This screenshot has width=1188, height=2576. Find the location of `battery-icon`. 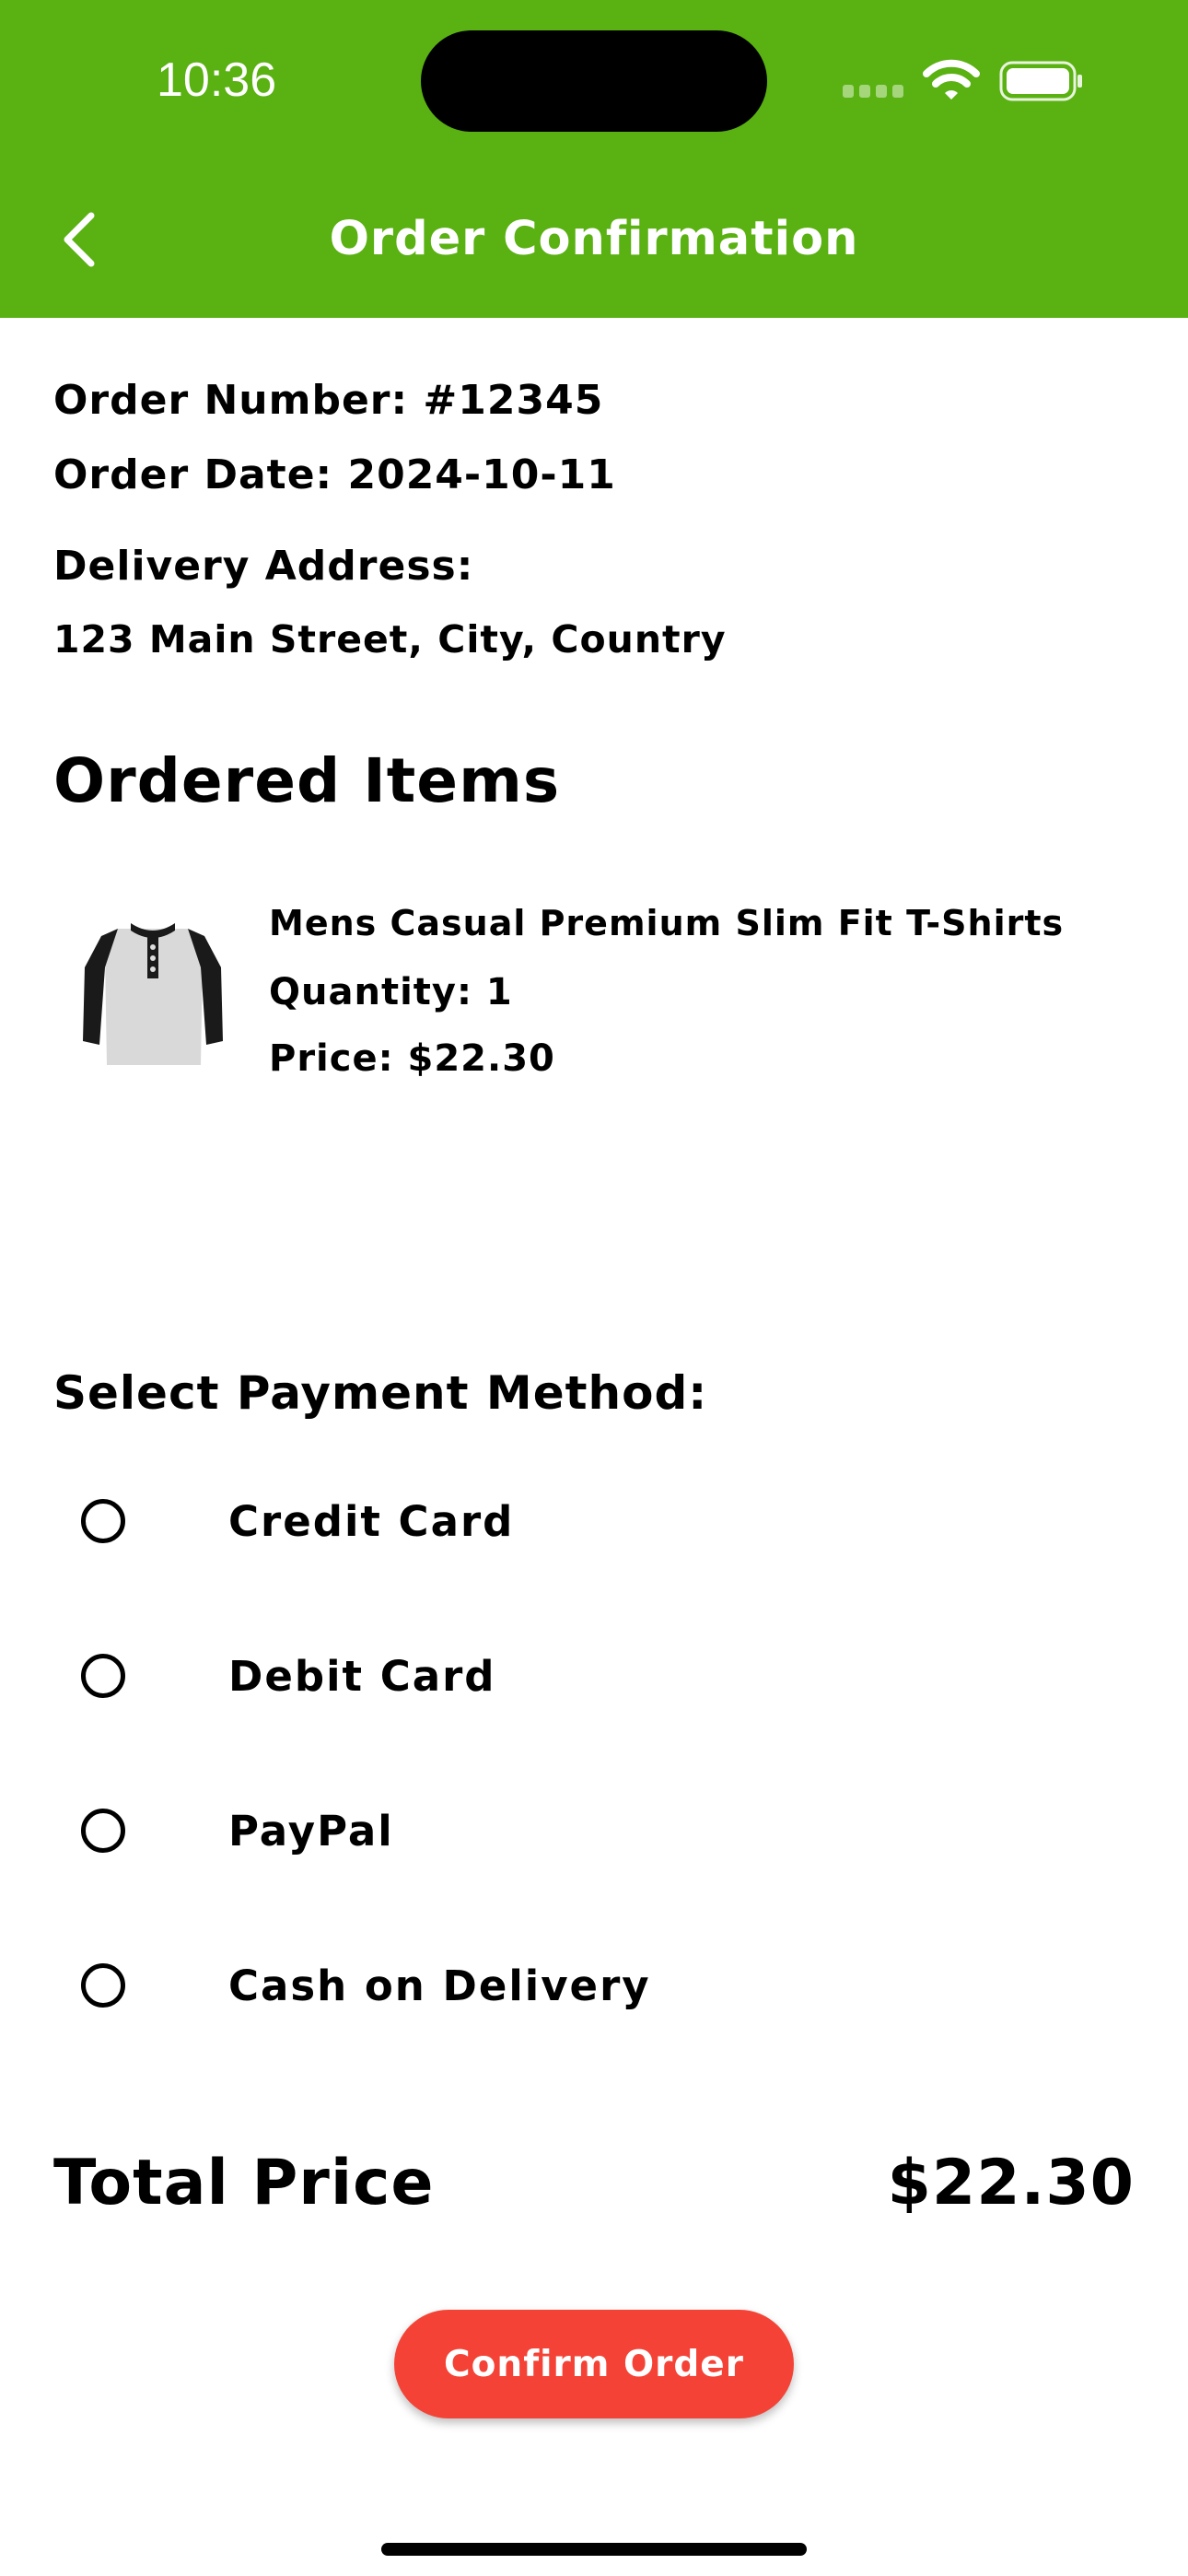

battery-icon is located at coordinates (1040, 81).